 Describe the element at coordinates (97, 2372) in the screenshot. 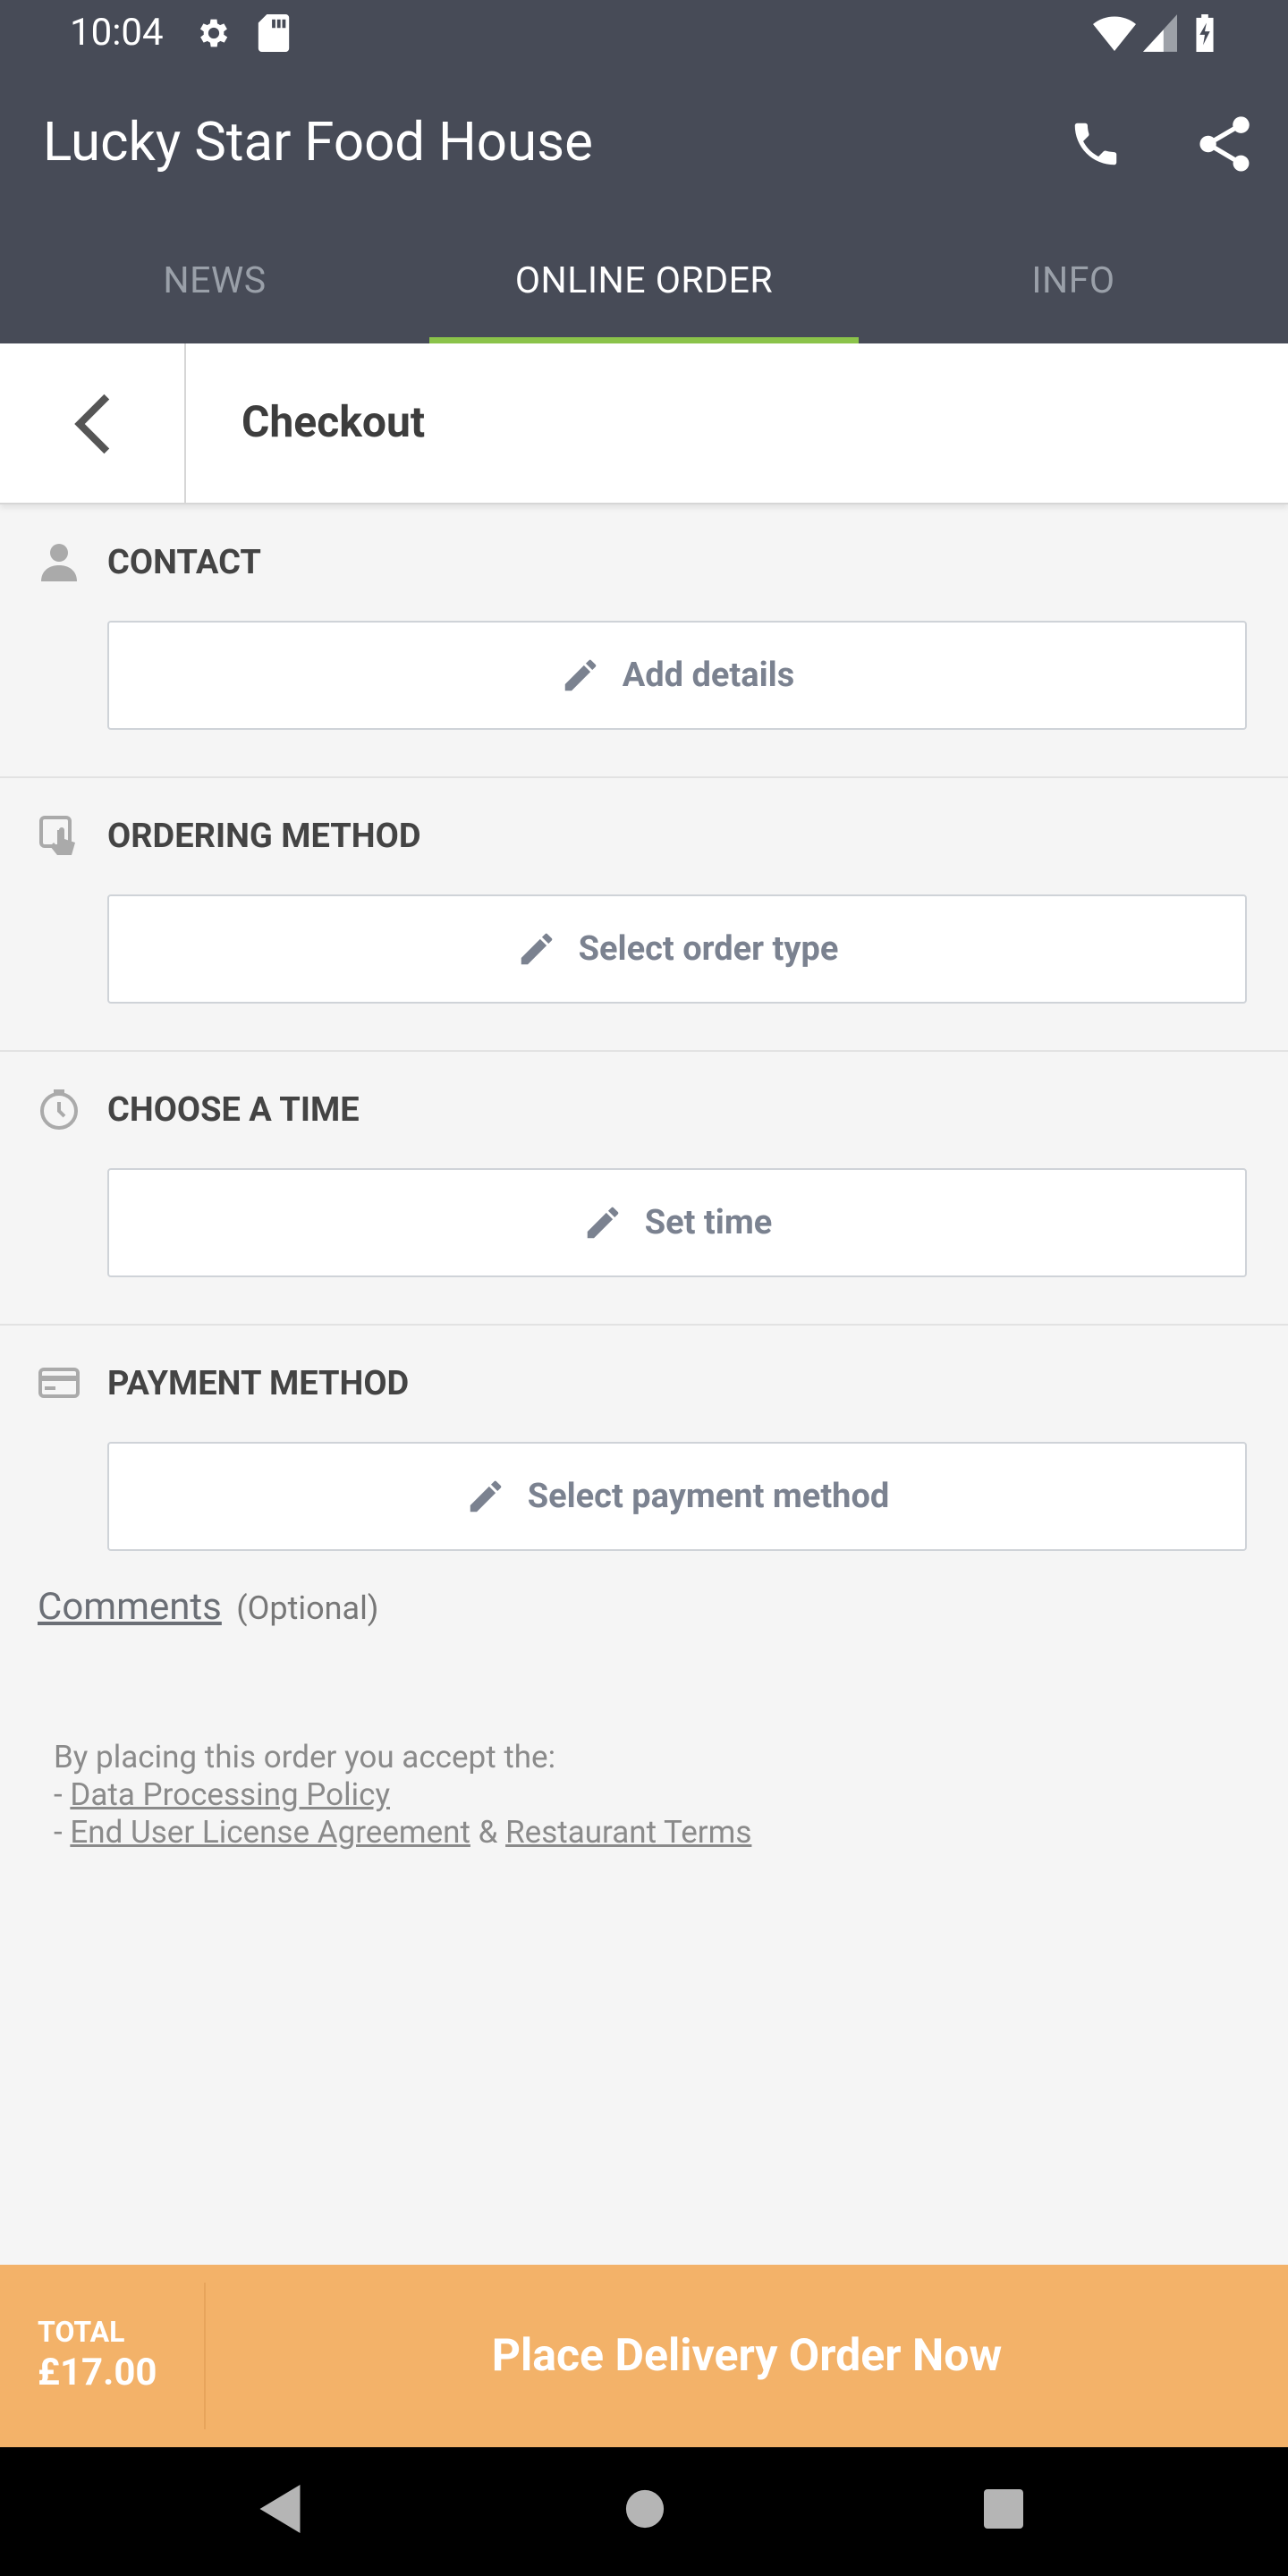

I see `total-value: £17.00` at that location.